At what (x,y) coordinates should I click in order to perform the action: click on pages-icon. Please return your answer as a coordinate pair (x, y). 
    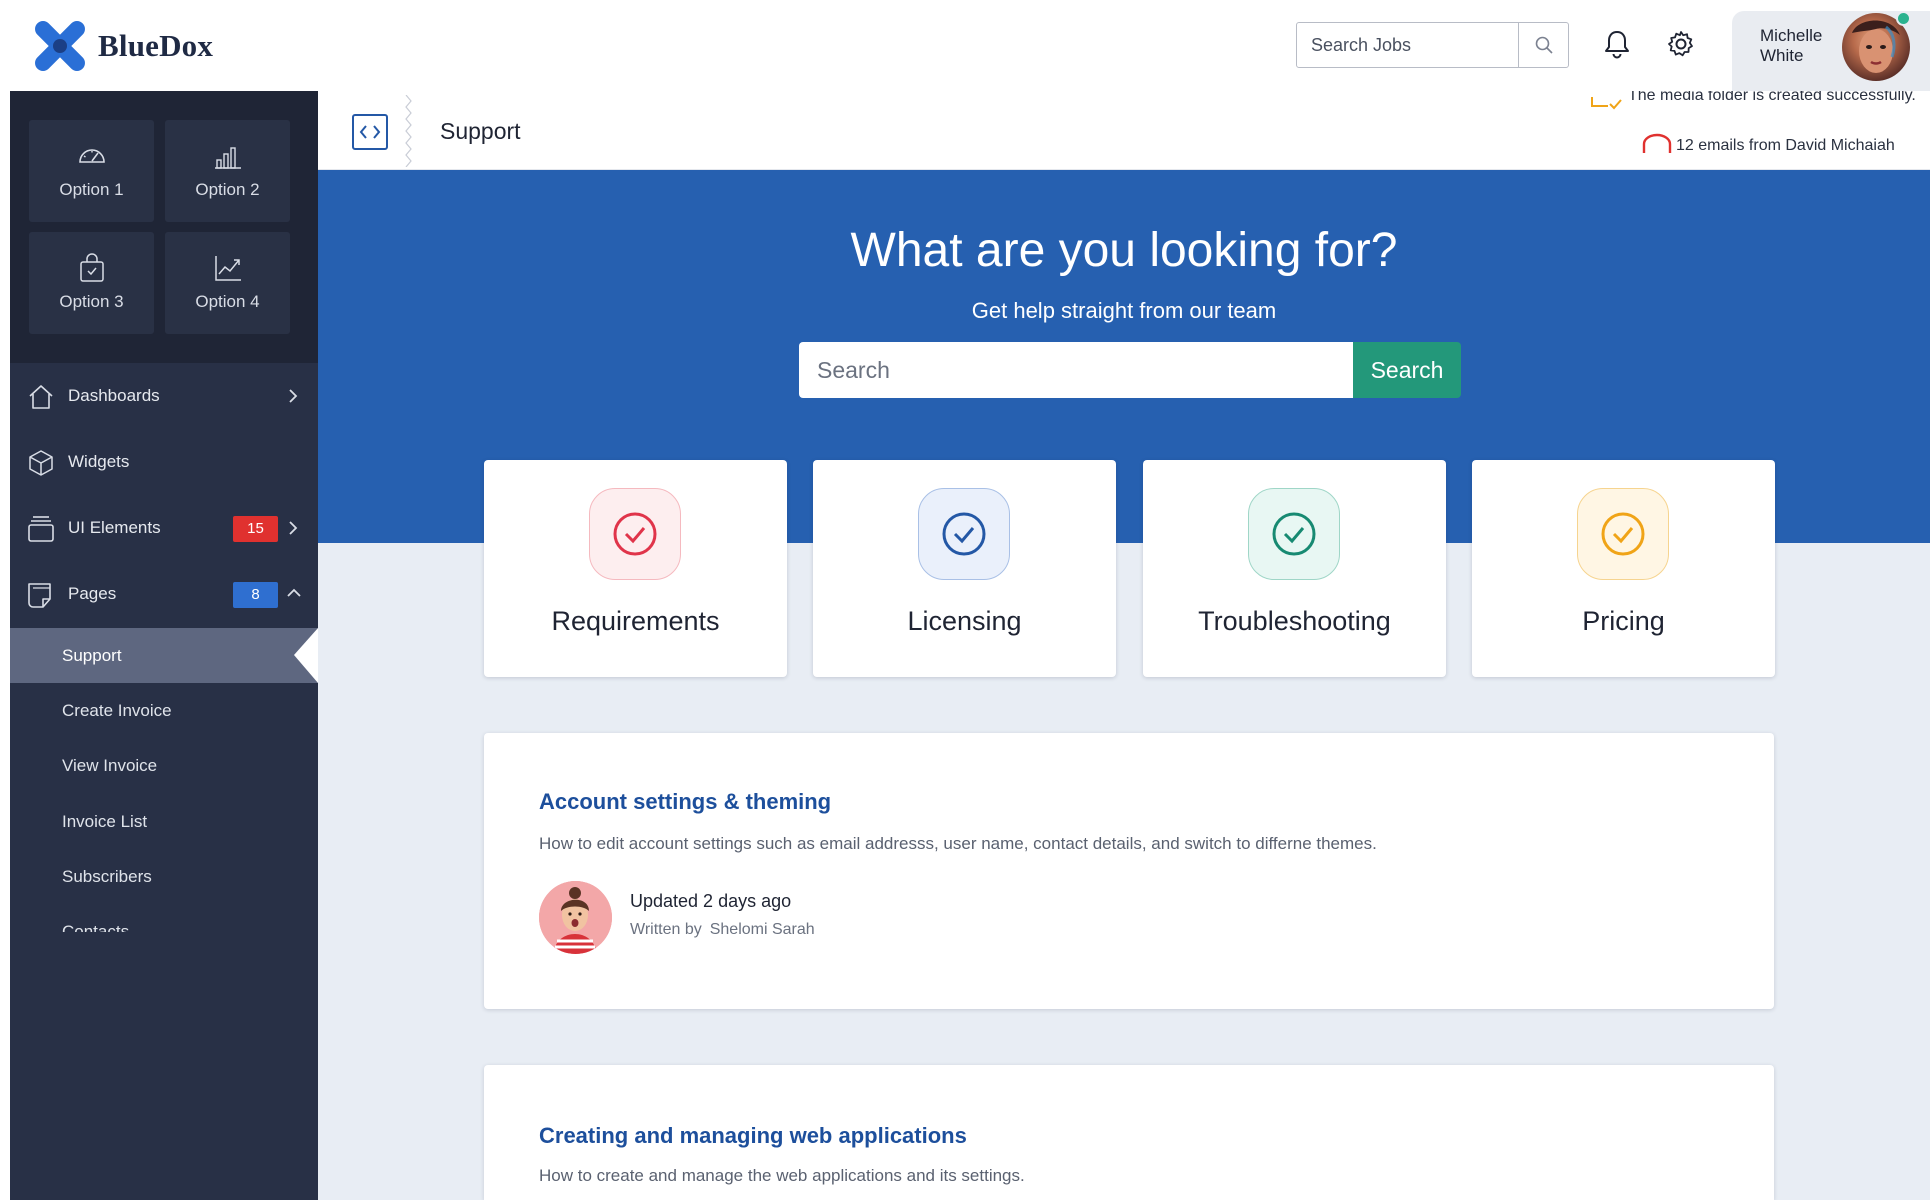
    Looking at the image, I should click on (39, 595).